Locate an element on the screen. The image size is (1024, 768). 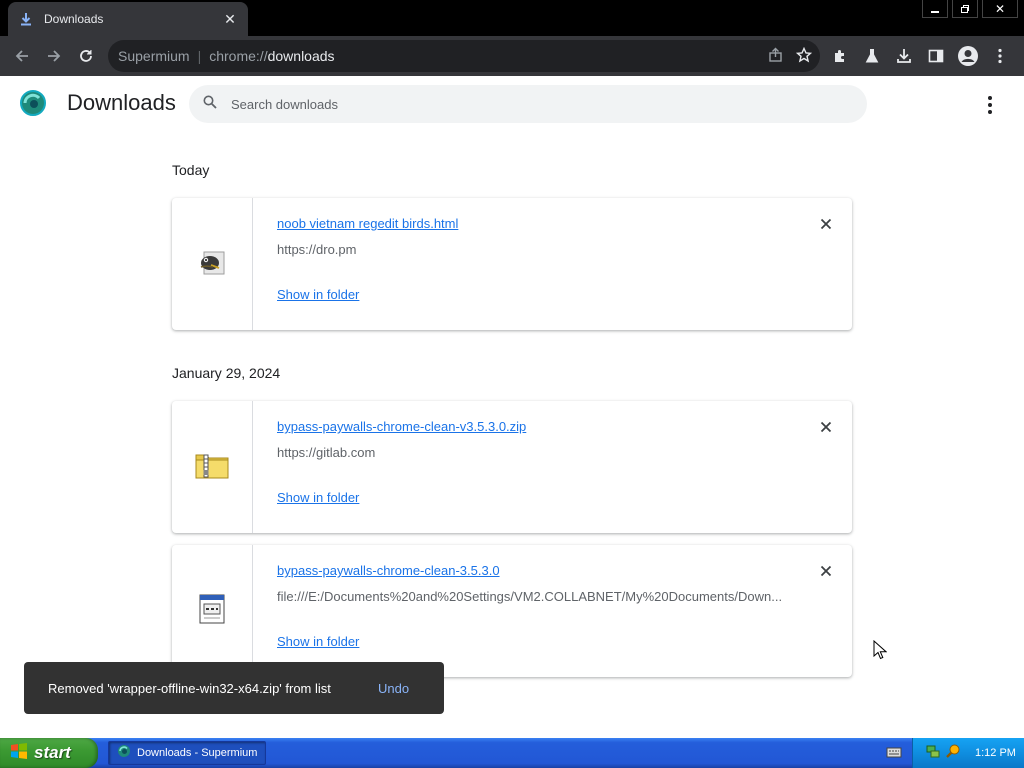
extensions-puzzle-icon is located at coordinates (840, 56).